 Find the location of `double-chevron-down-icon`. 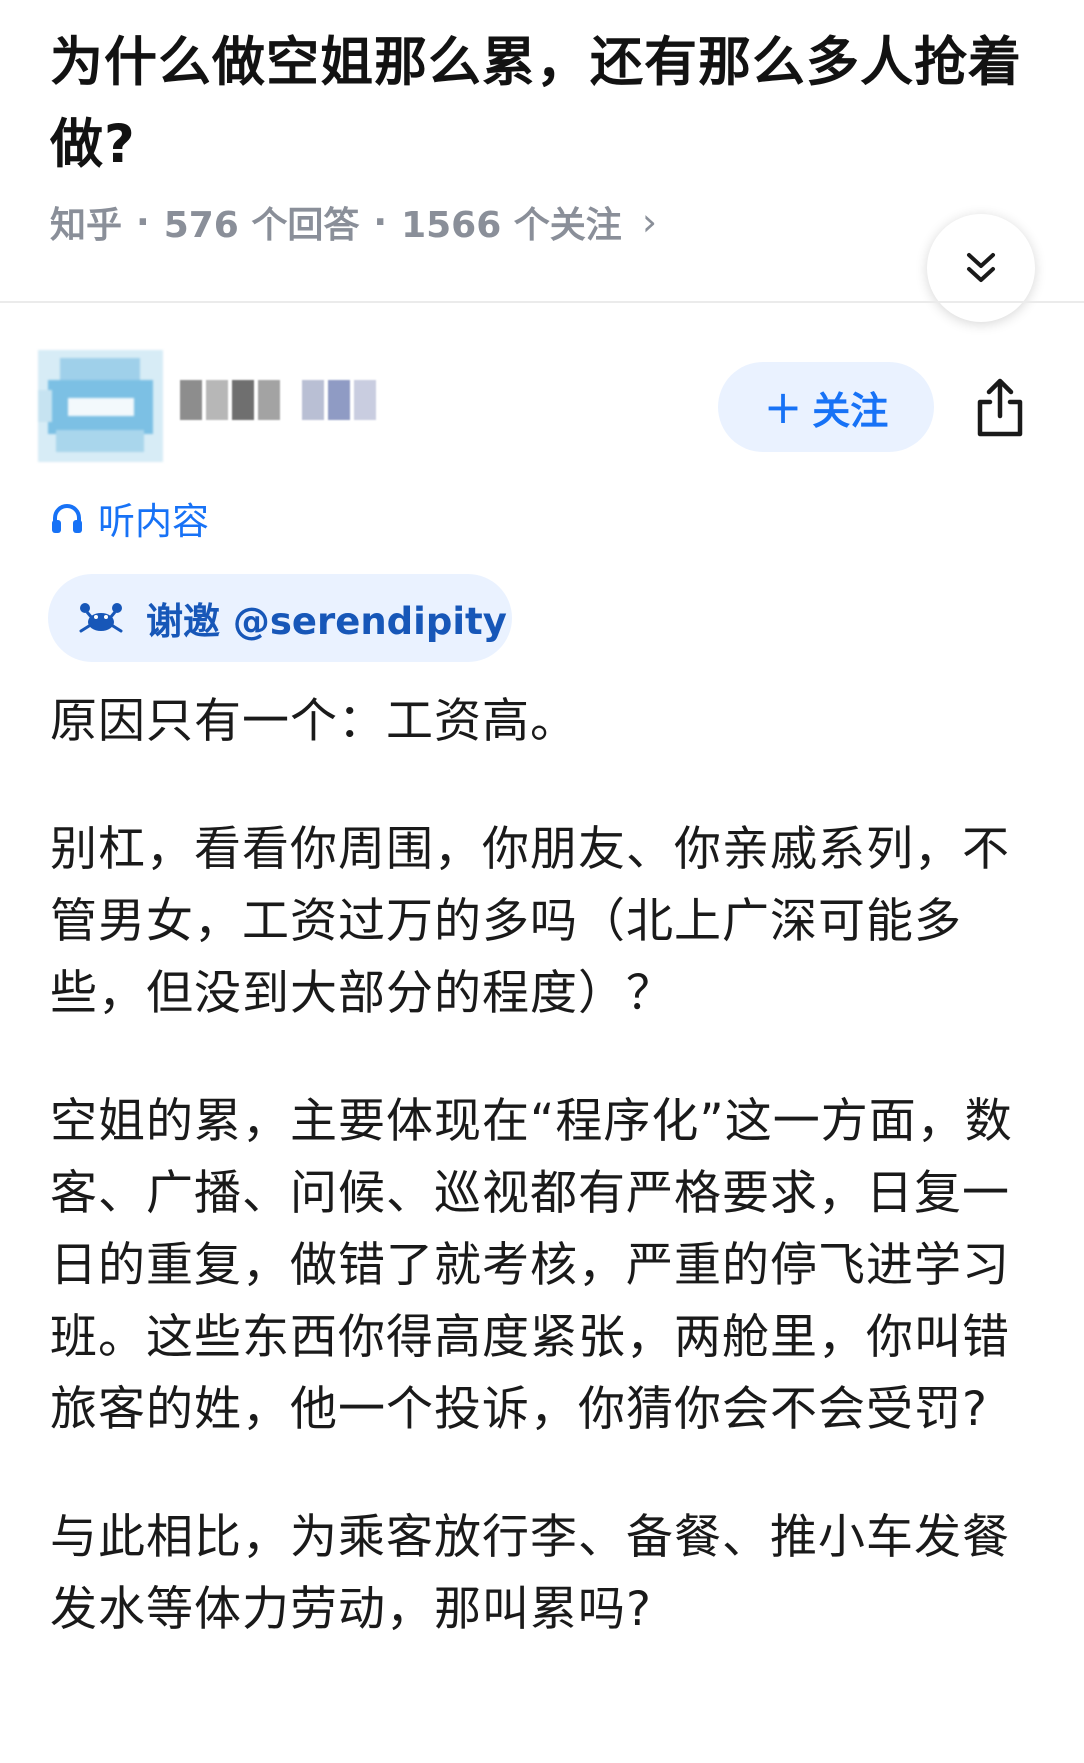

double-chevron-down-icon is located at coordinates (981, 267).